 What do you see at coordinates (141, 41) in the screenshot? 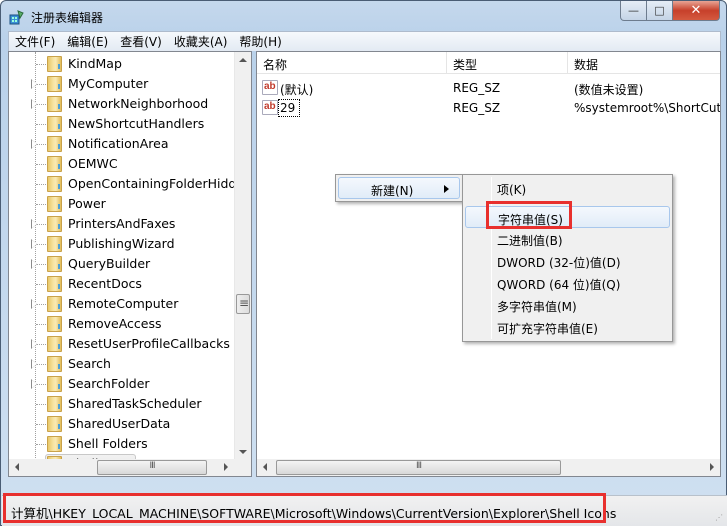
I see `menu-view: 查看(V)` at bounding box center [141, 41].